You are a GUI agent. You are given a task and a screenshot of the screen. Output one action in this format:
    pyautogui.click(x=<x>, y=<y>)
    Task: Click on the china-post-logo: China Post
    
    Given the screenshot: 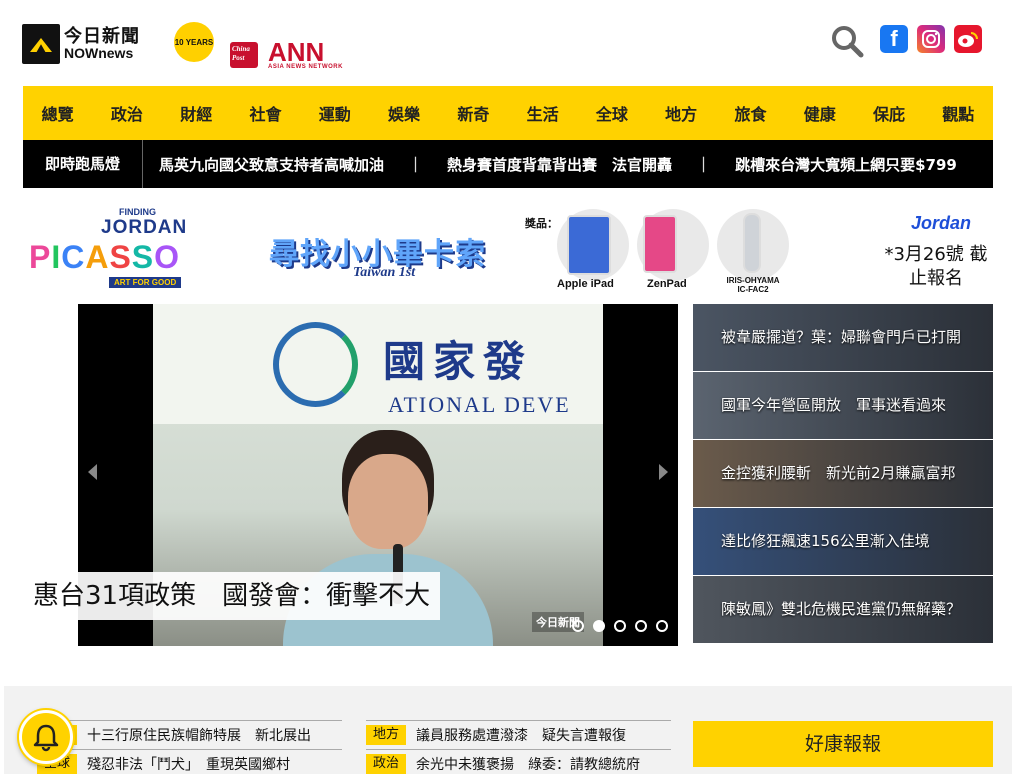 What is the action you would take?
    pyautogui.click(x=244, y=55)
    